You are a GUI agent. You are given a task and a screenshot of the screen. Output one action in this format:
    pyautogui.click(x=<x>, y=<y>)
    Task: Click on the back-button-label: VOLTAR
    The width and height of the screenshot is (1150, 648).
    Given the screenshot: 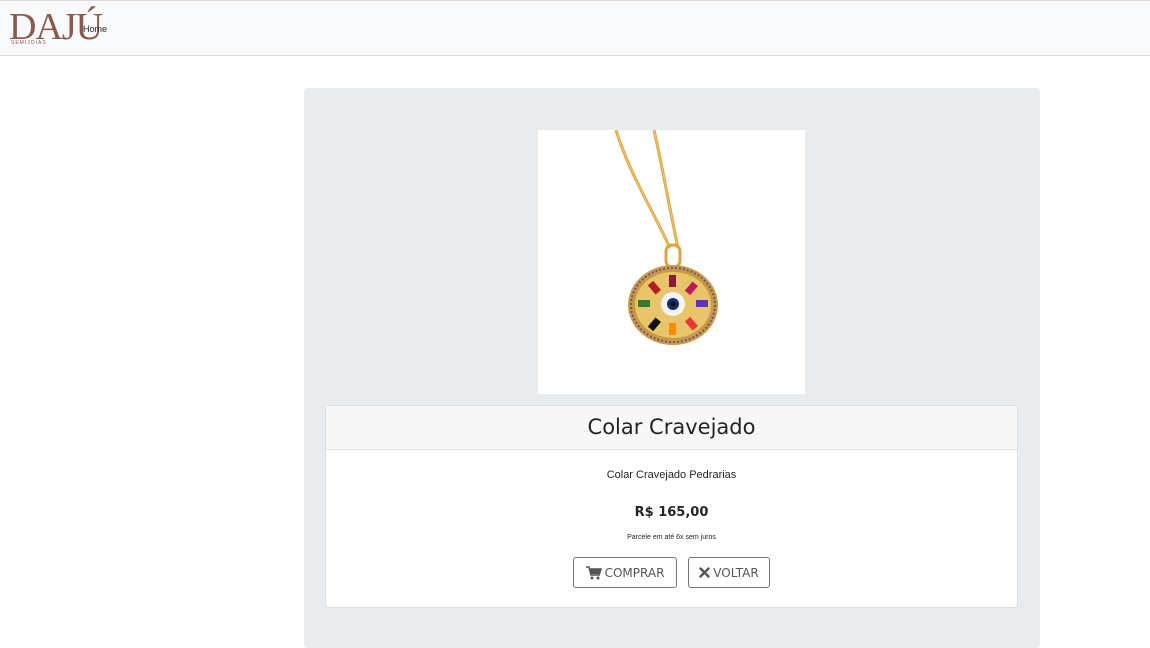 What is the action you would take?
    pyautogui.click(x=736, y=572)
    